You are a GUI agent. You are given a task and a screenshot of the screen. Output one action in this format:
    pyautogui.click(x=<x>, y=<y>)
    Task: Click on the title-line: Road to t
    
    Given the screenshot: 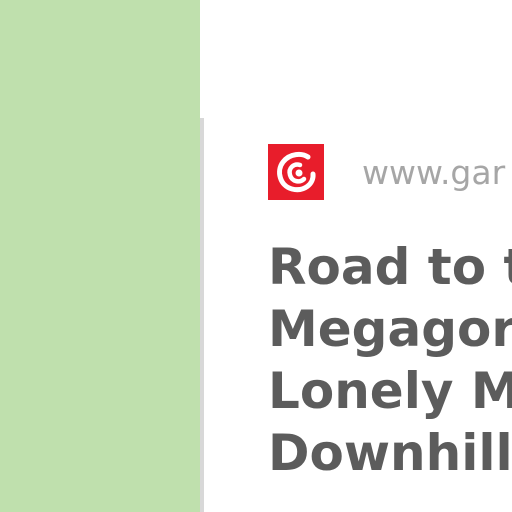 What is the action you would take?
    pyautogui.click(x=390, y=267)
    